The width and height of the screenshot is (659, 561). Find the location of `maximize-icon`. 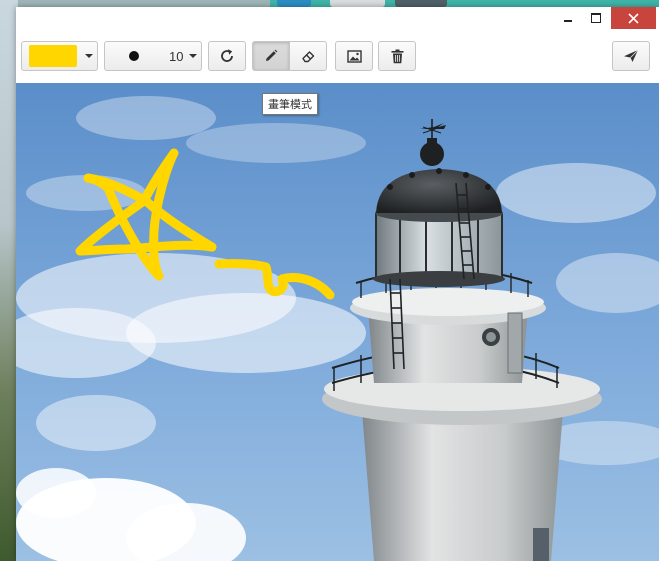

maximize-icon is located at coordinates (596, 18).